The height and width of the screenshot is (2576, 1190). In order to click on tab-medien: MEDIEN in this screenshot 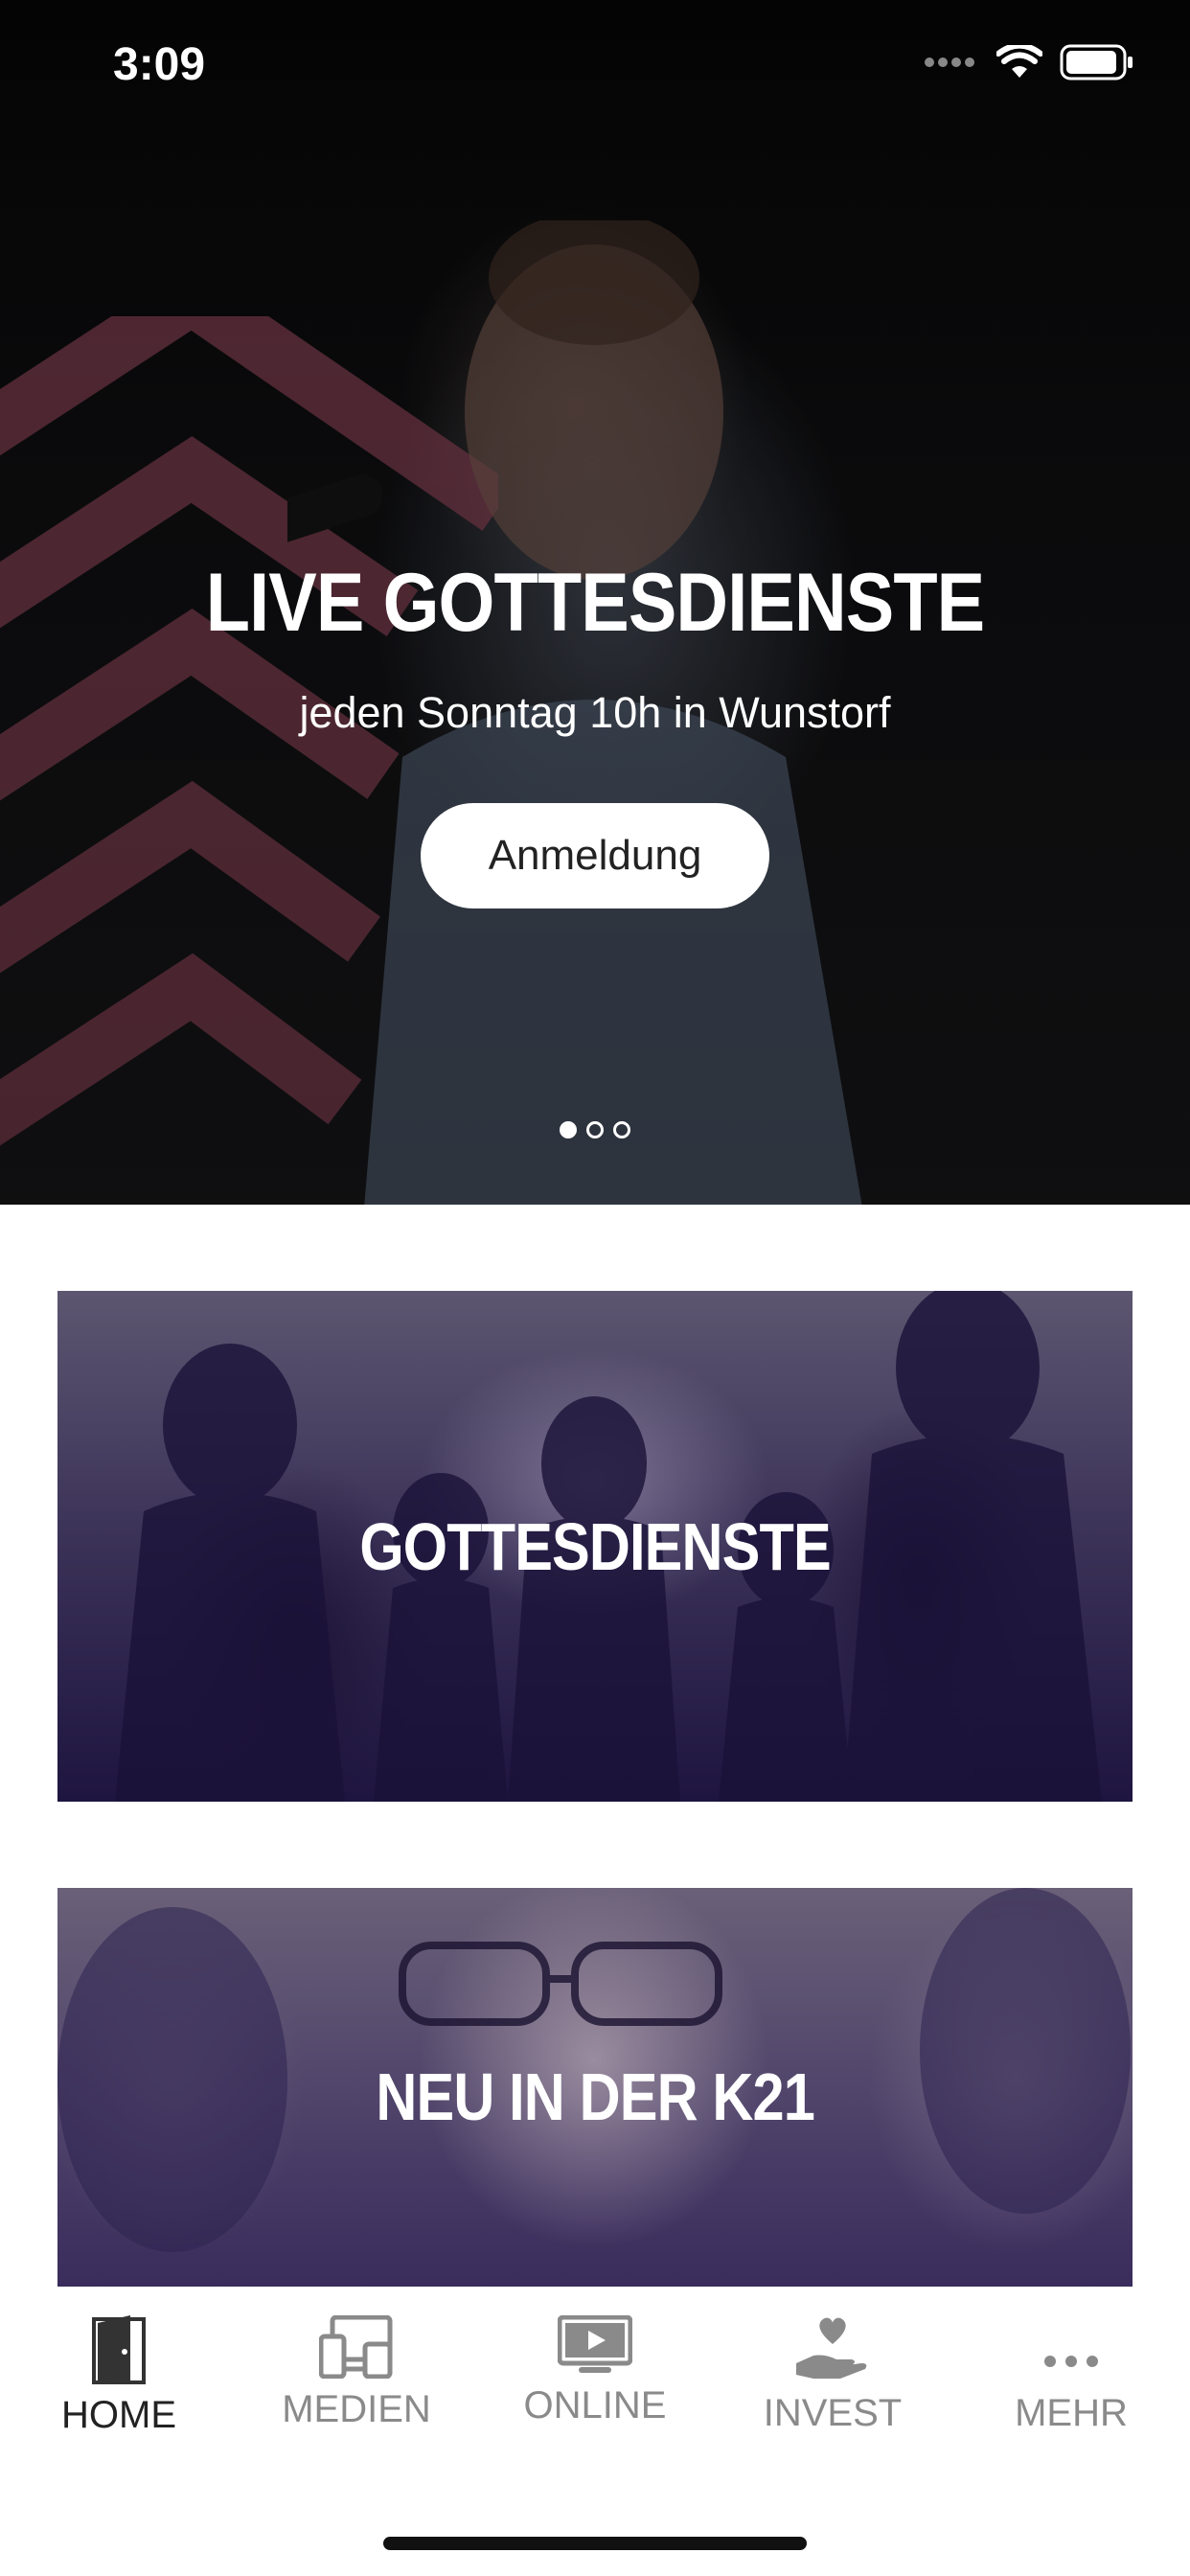, I will do `click(357, 2368)`.